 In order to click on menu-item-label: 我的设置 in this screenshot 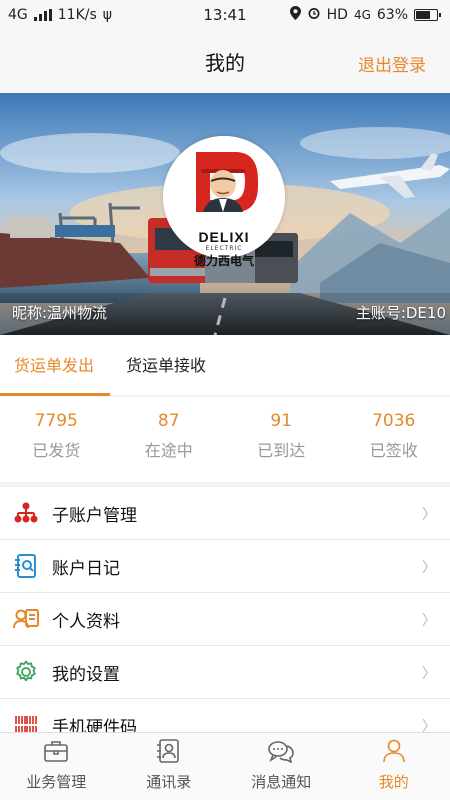, I will do `click(86, 674)`.